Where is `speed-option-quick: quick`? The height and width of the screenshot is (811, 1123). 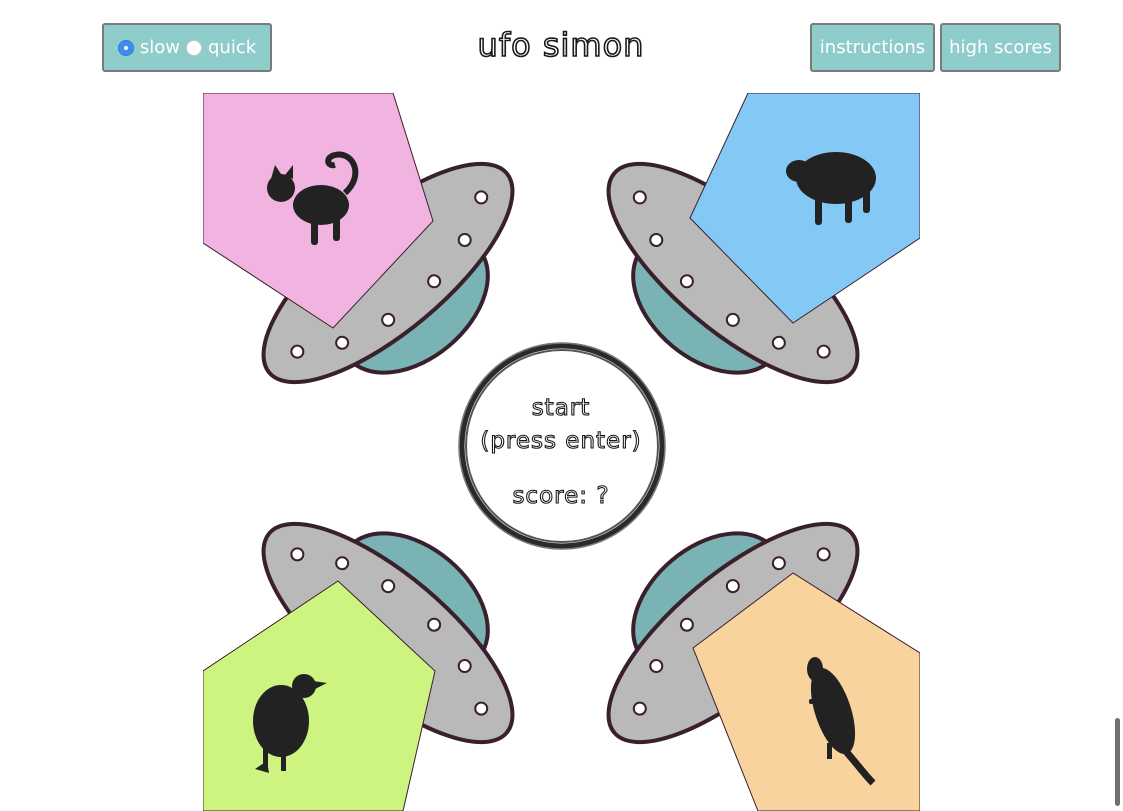 speed-option-quick: quick is located at coordinates (221, 47).